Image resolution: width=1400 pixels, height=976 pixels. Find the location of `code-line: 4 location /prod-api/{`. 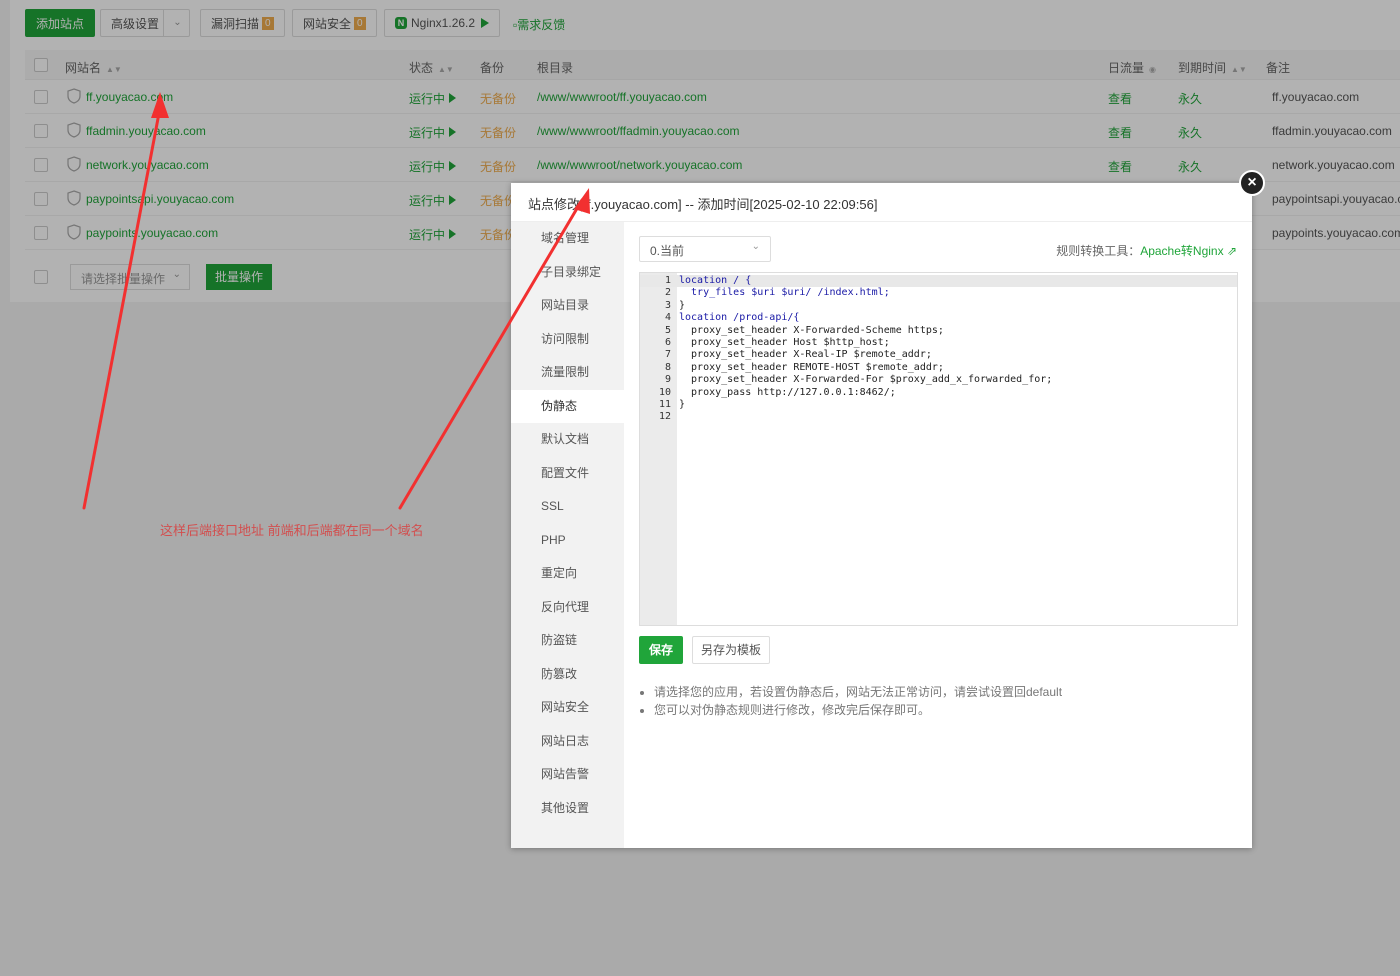

code-line: 4 location /prod-api/{ is located at coordinates (732, 318).